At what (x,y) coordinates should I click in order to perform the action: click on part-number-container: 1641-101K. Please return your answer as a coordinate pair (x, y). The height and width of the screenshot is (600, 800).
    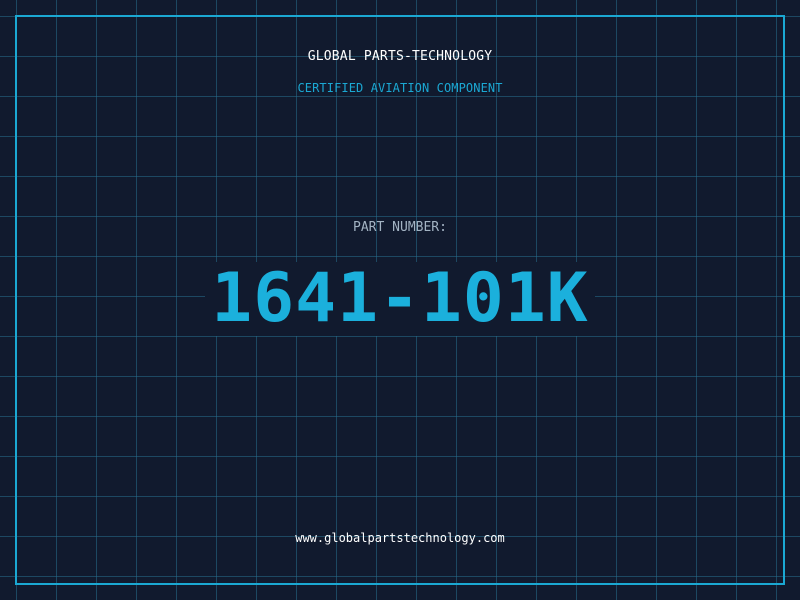
    Looking at the image, I should click on (400, 299).